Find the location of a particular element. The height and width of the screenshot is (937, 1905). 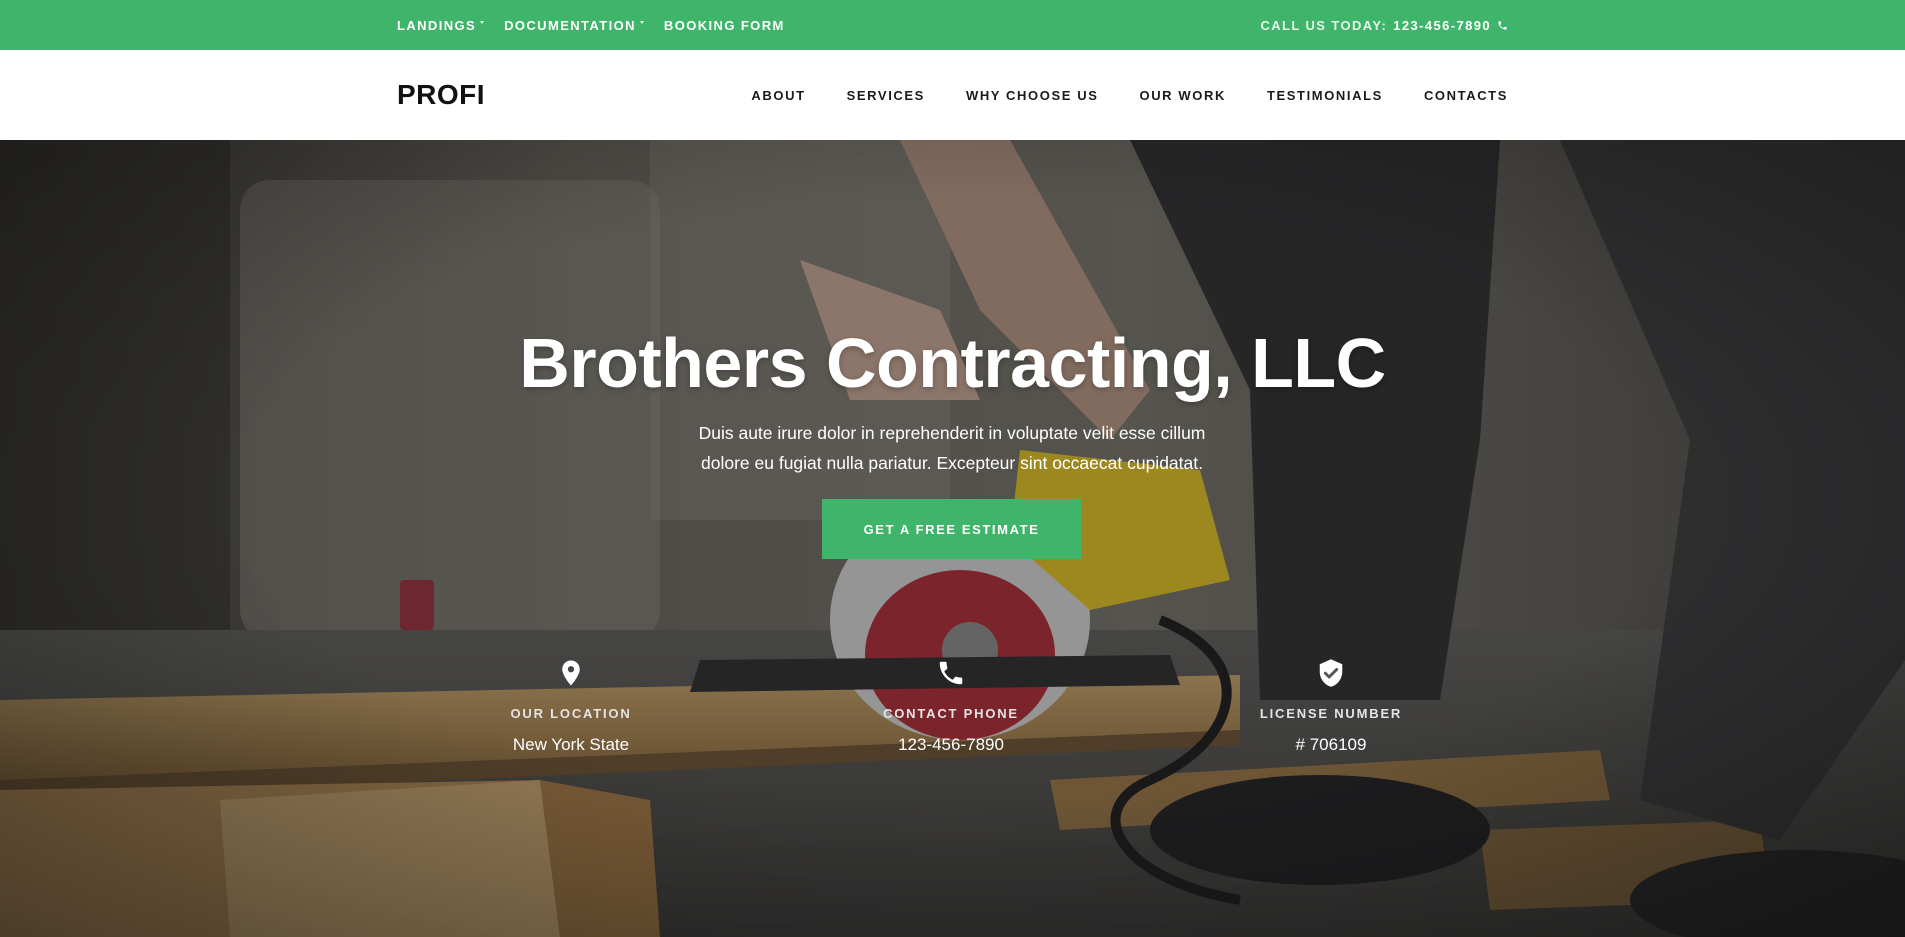

info-phone: CONTACT PHONE 123-456-7890 is located at coordinates (951, 706).